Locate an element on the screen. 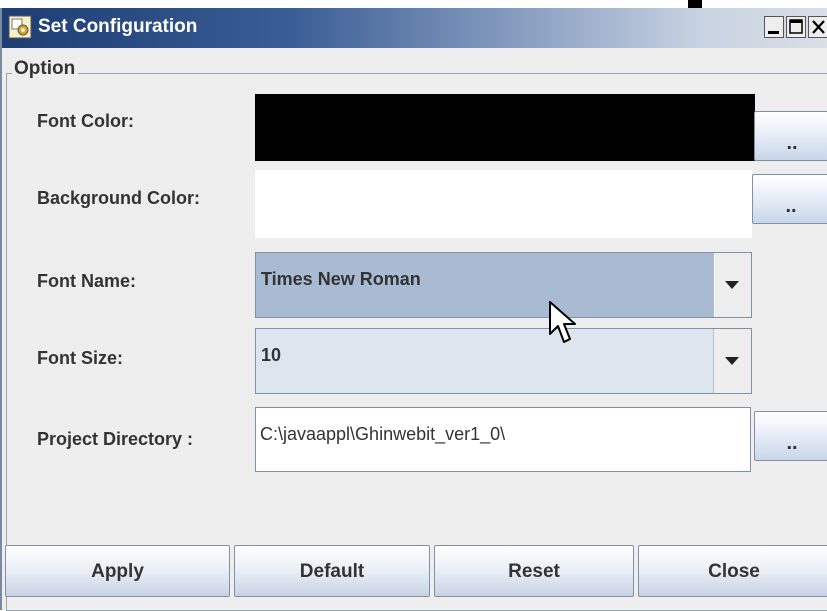  default-button: Default is located at coordinates (332, 571).